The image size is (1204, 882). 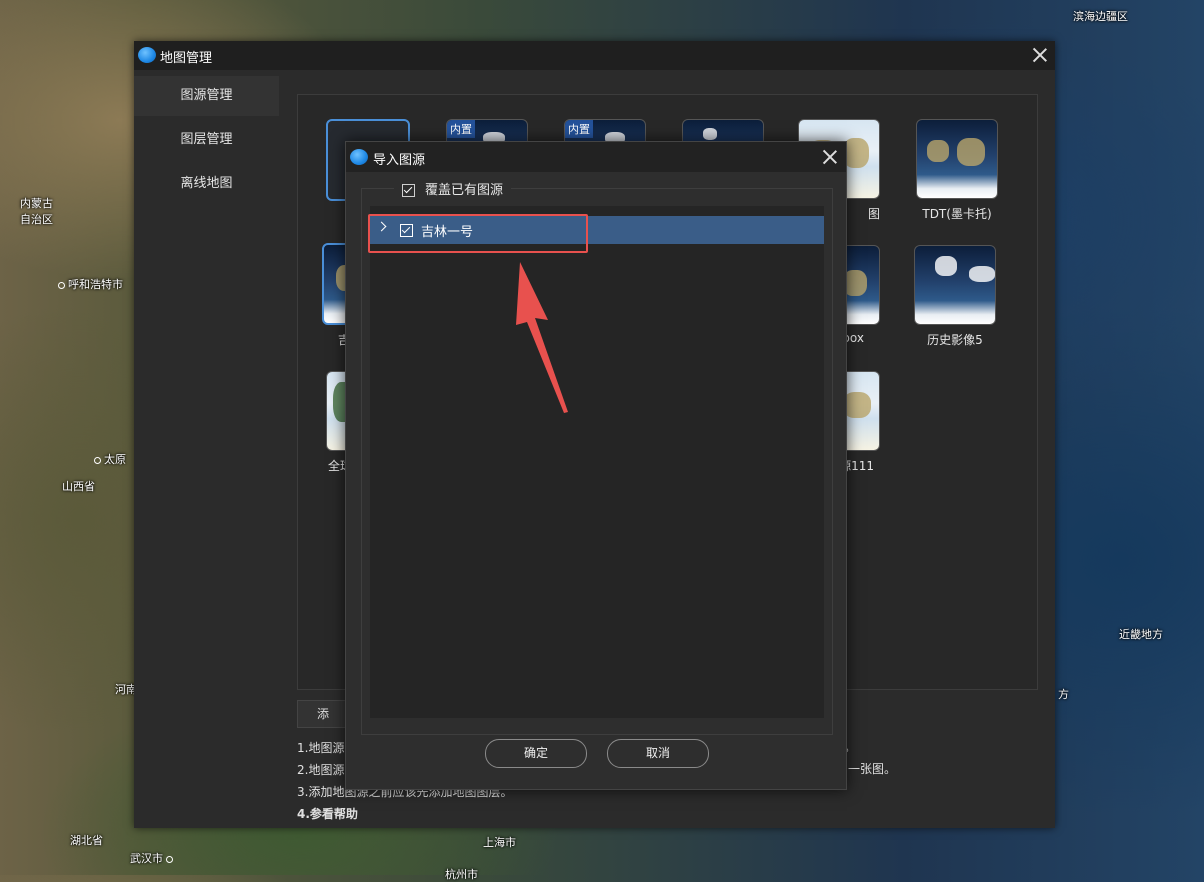 I want to click on map-source-tile: 历史影像5, so click(x=955, y=296).